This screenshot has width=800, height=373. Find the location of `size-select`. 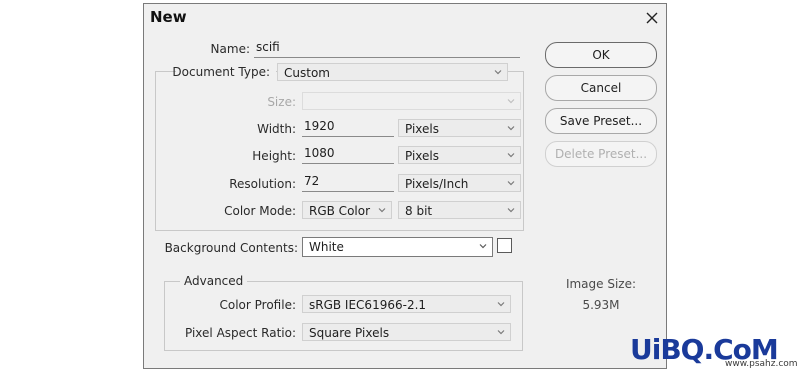

size-select is located at coordinates (411, 101).